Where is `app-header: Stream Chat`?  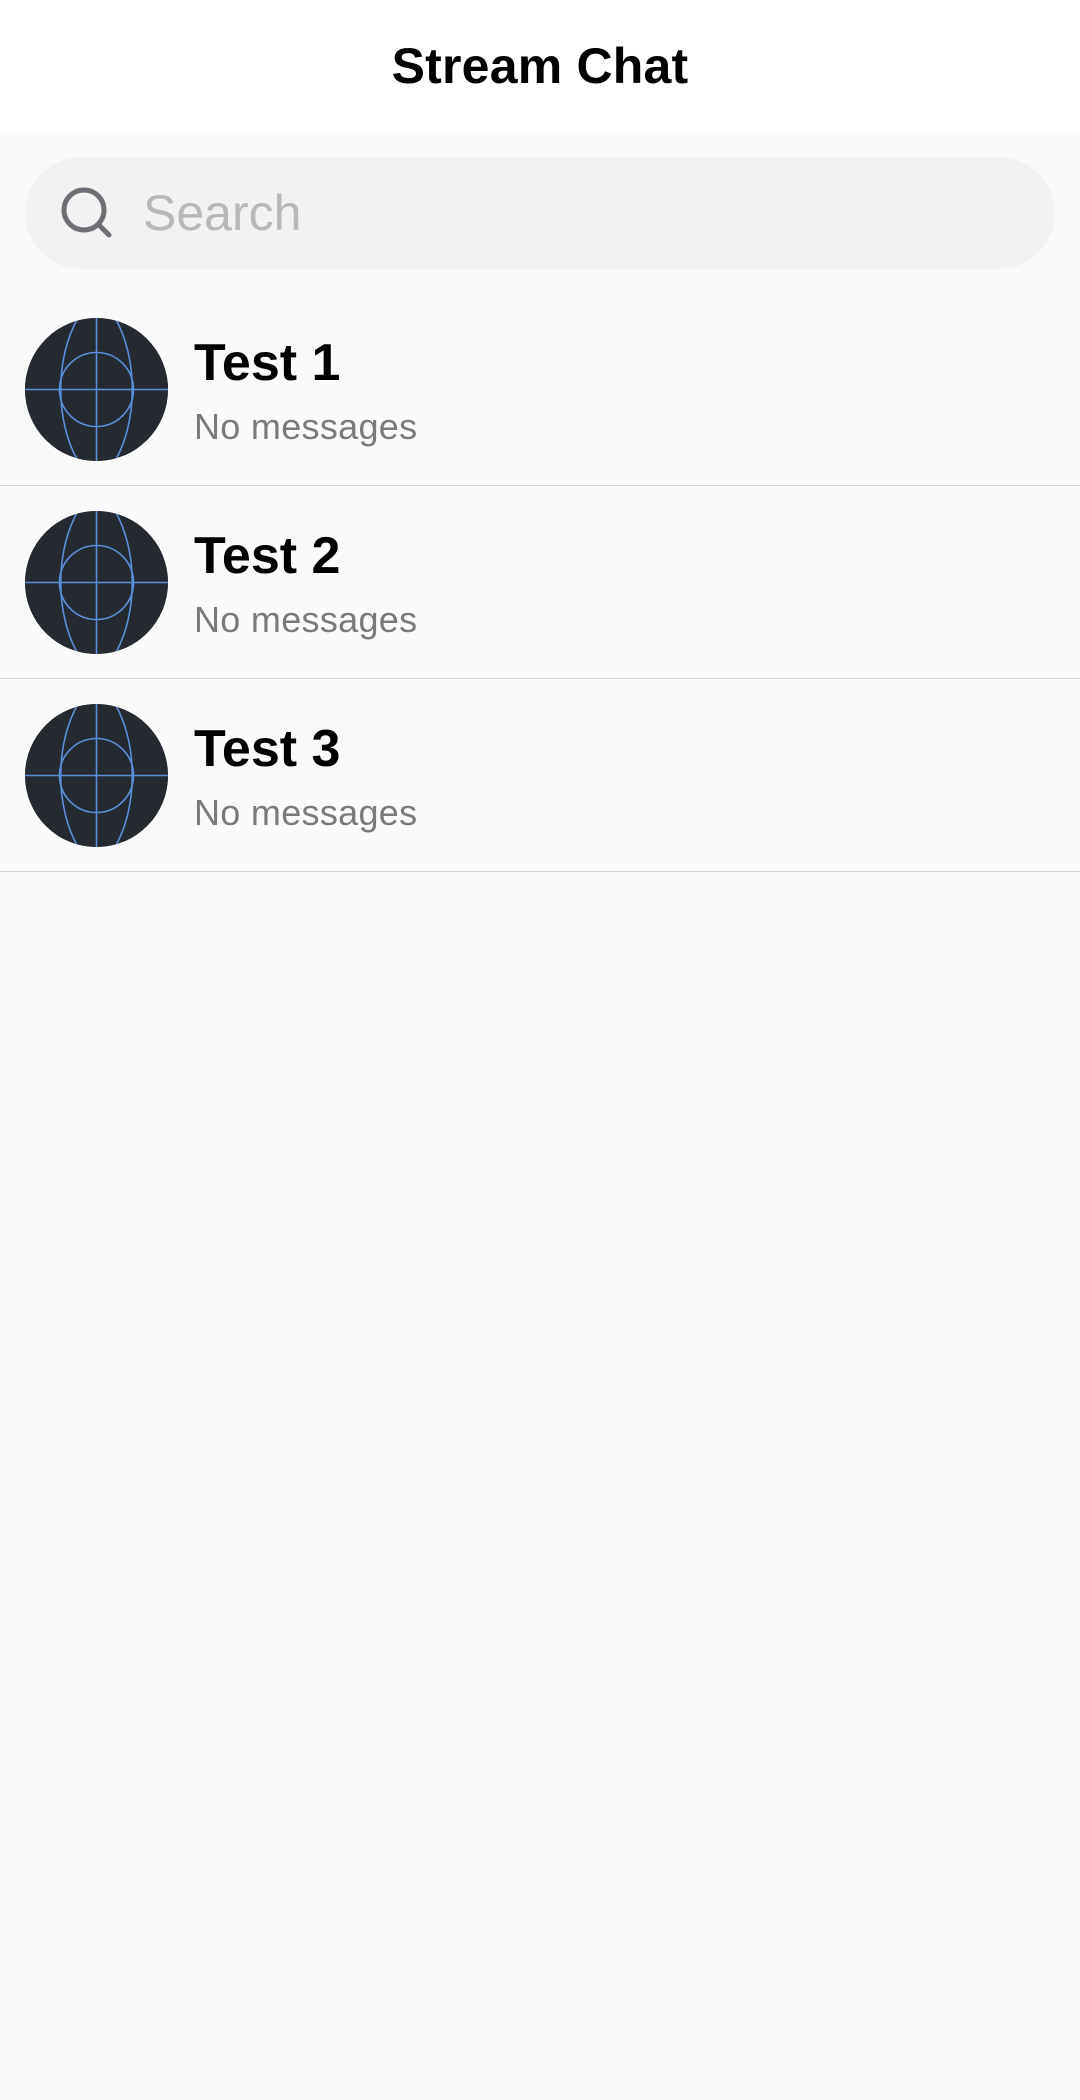
app-header: Stream Chat is located at coordinates (540, 66).